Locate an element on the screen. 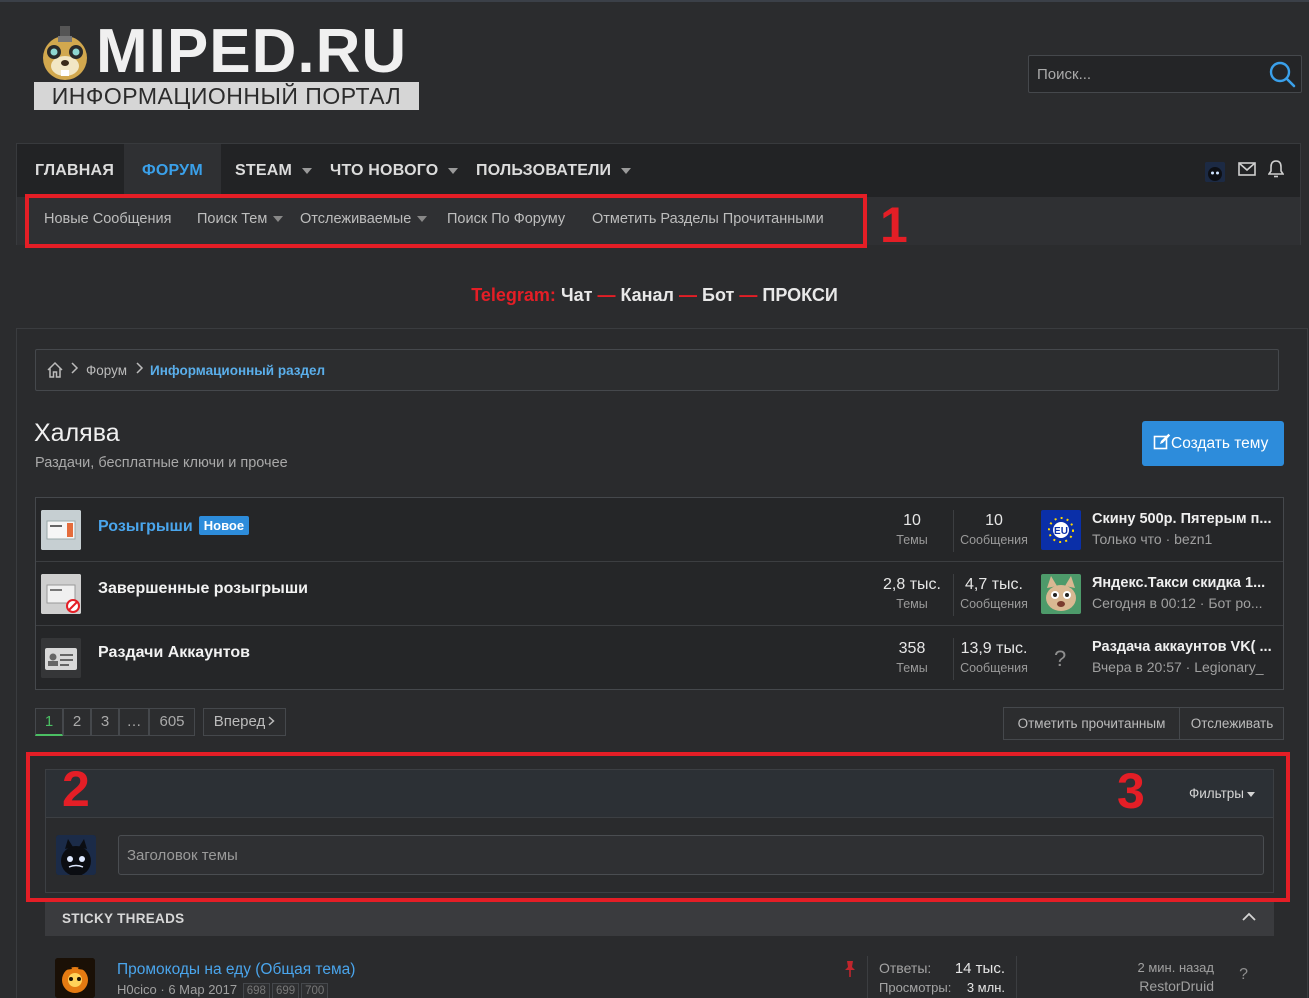 The height and width of the screenshot is (998, 1309). breadcrumb: Форум Информационный раздел is located at coordinates (657, 370).